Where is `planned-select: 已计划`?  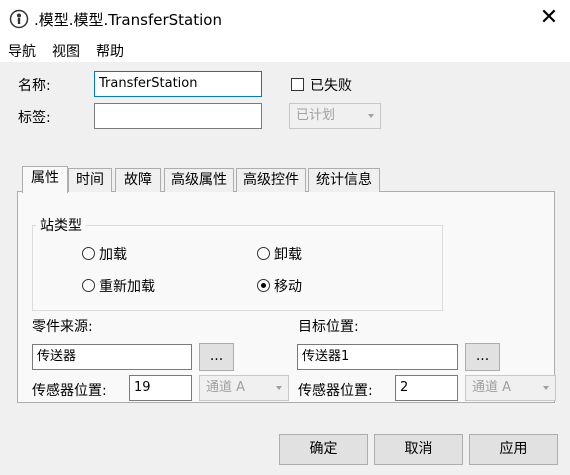 planned-select: 已计划 is located at coordinates (335, 116).